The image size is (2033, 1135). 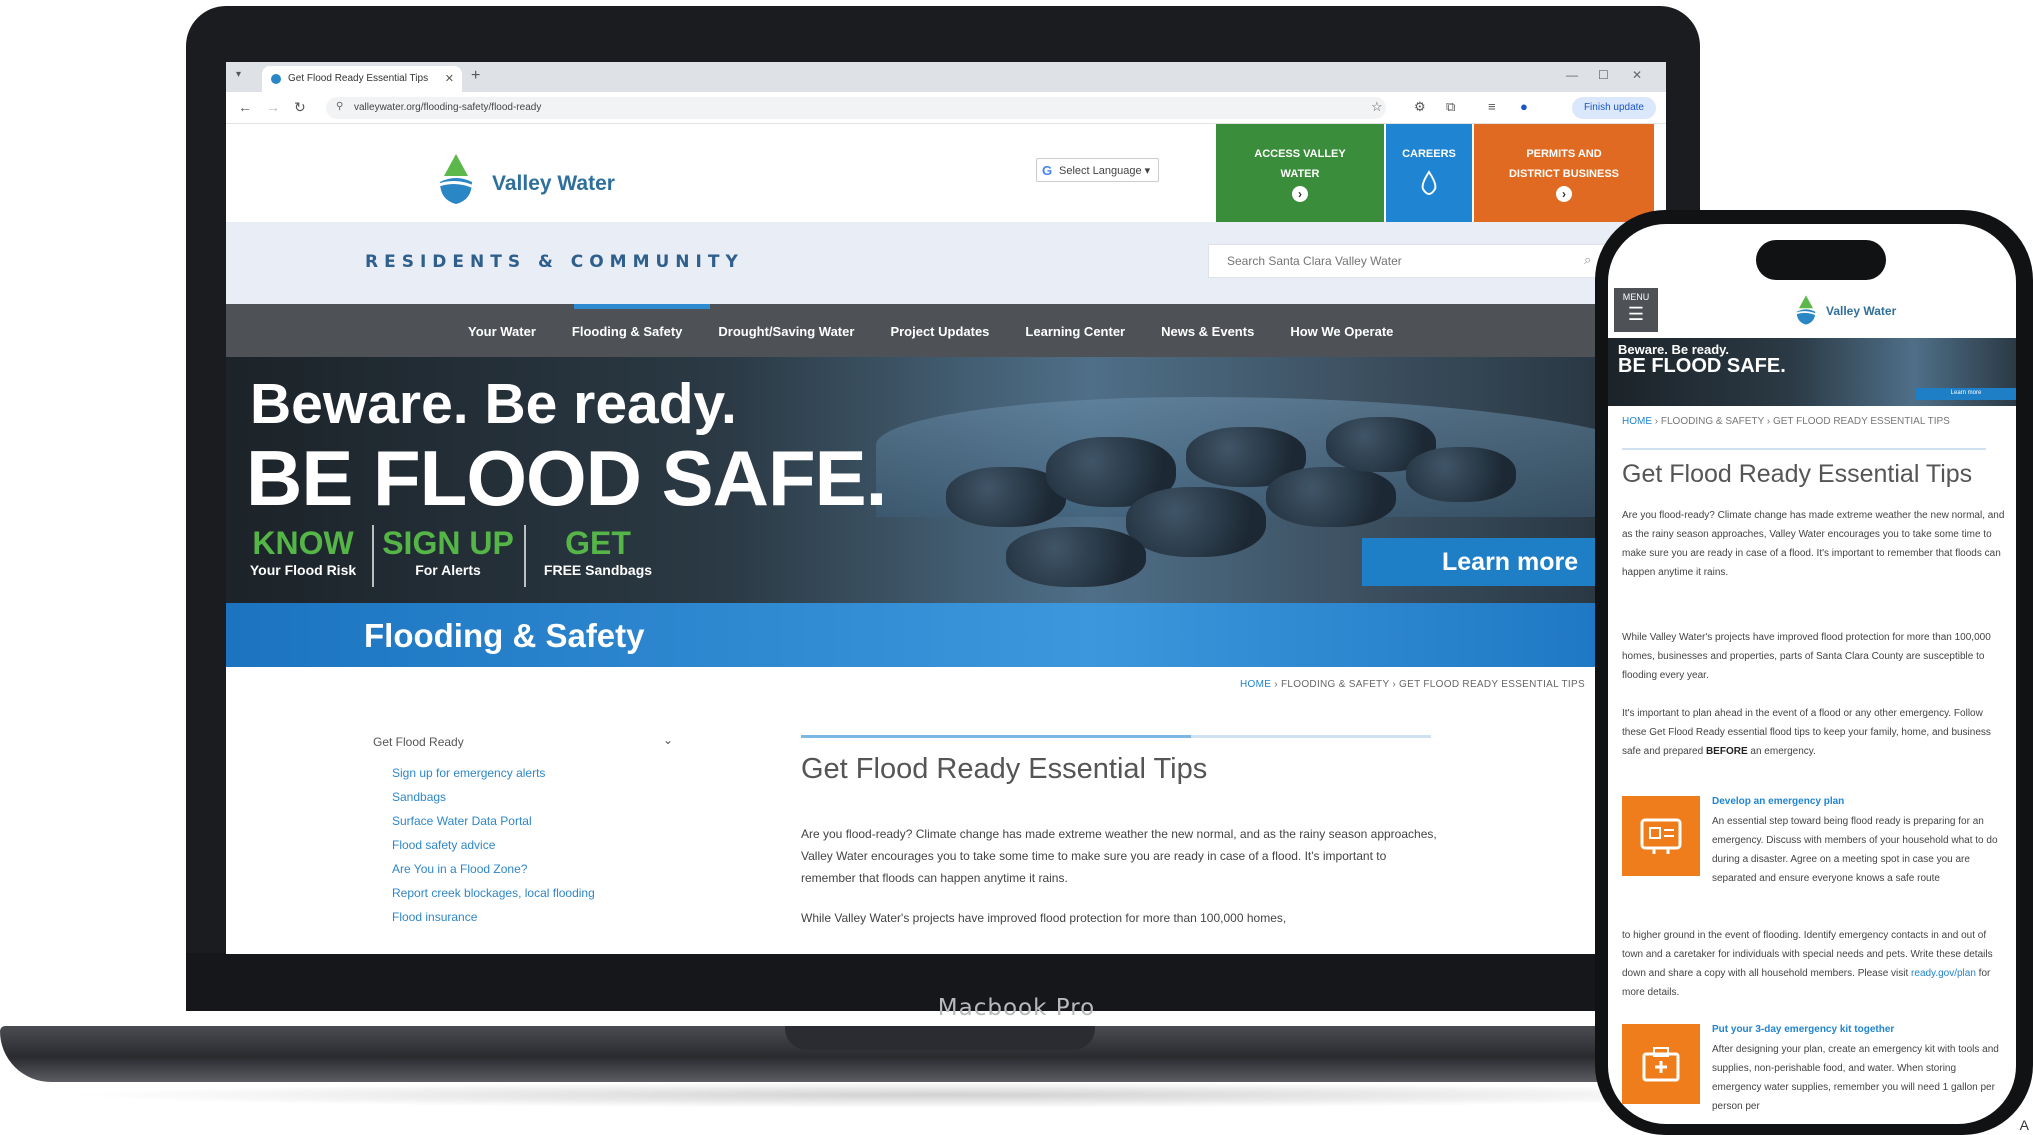 I want to click on window-close-icon: ✕, so click(x=1637, y=75).